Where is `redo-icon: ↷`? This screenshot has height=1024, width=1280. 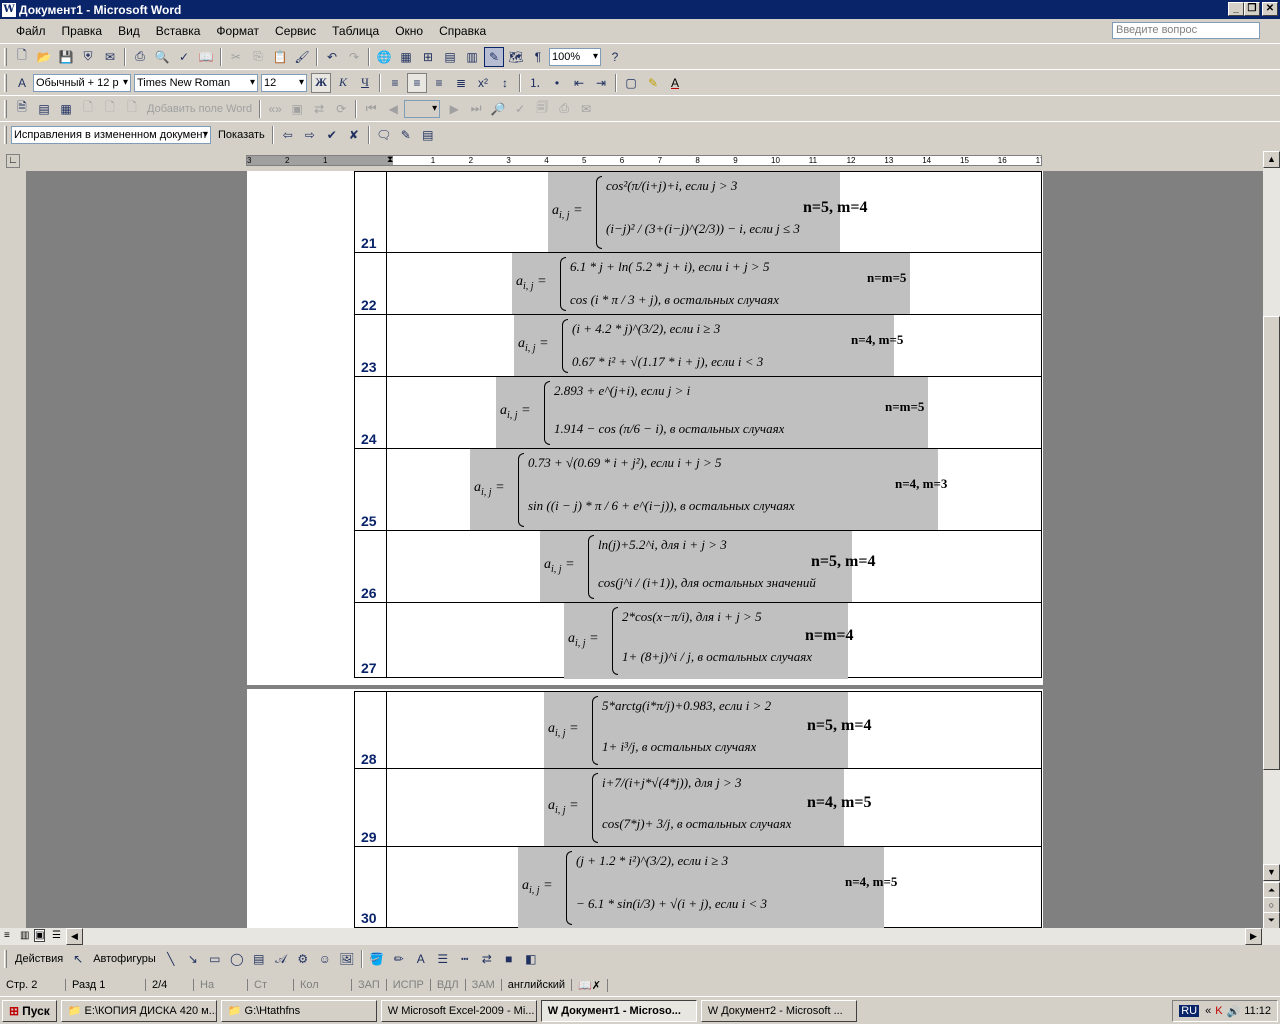
redo-icon: ↷ is located at coordinates (354, 57).